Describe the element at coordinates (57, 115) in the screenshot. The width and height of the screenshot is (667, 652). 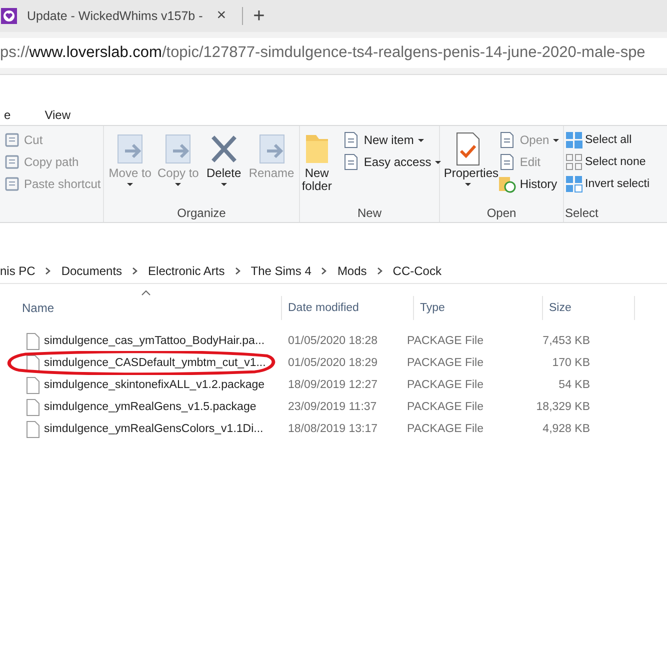
I see `ribbon-tab: View` at that location.